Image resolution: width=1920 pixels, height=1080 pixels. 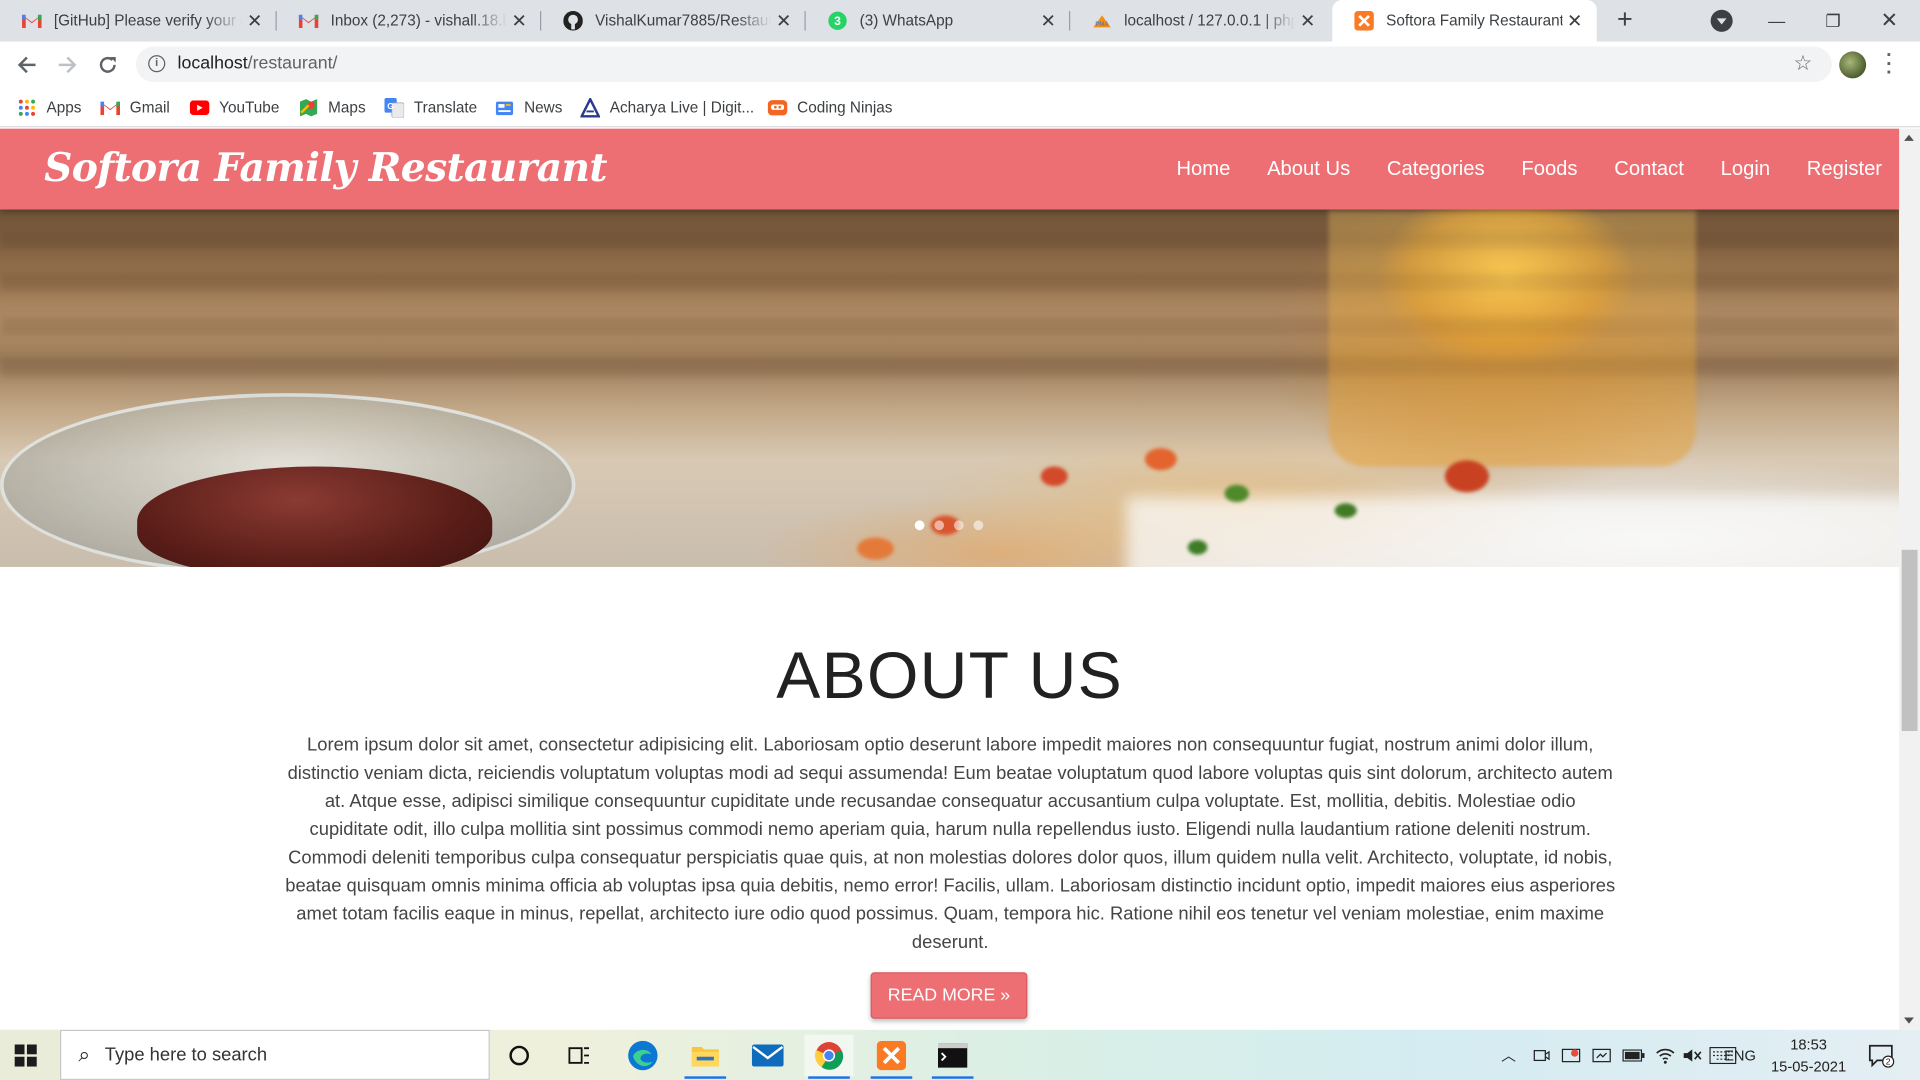 What do you see at coordinates (543, 108) in the screenshot?
I see `bookmark-label: News` at bounding box center [543, 108].